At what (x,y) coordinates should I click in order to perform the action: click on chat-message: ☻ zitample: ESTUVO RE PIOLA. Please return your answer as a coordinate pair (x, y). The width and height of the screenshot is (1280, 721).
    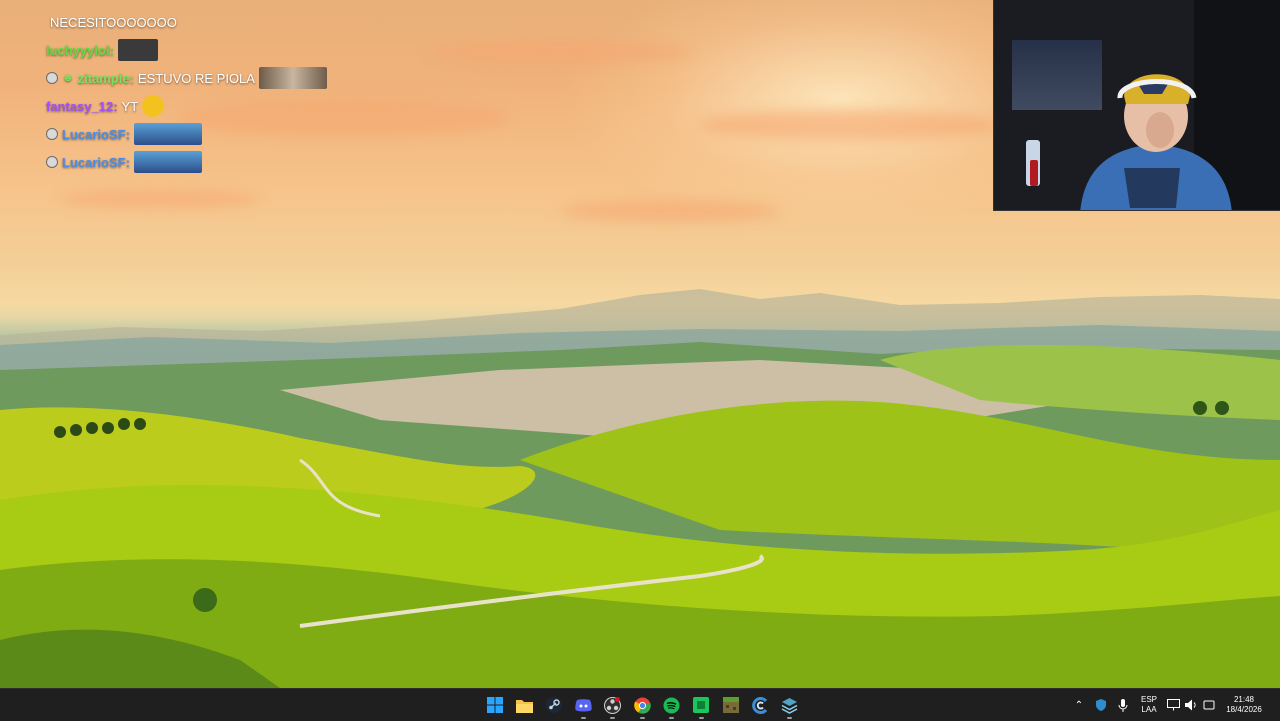
    Looking at the image, I should click on (216, 78).